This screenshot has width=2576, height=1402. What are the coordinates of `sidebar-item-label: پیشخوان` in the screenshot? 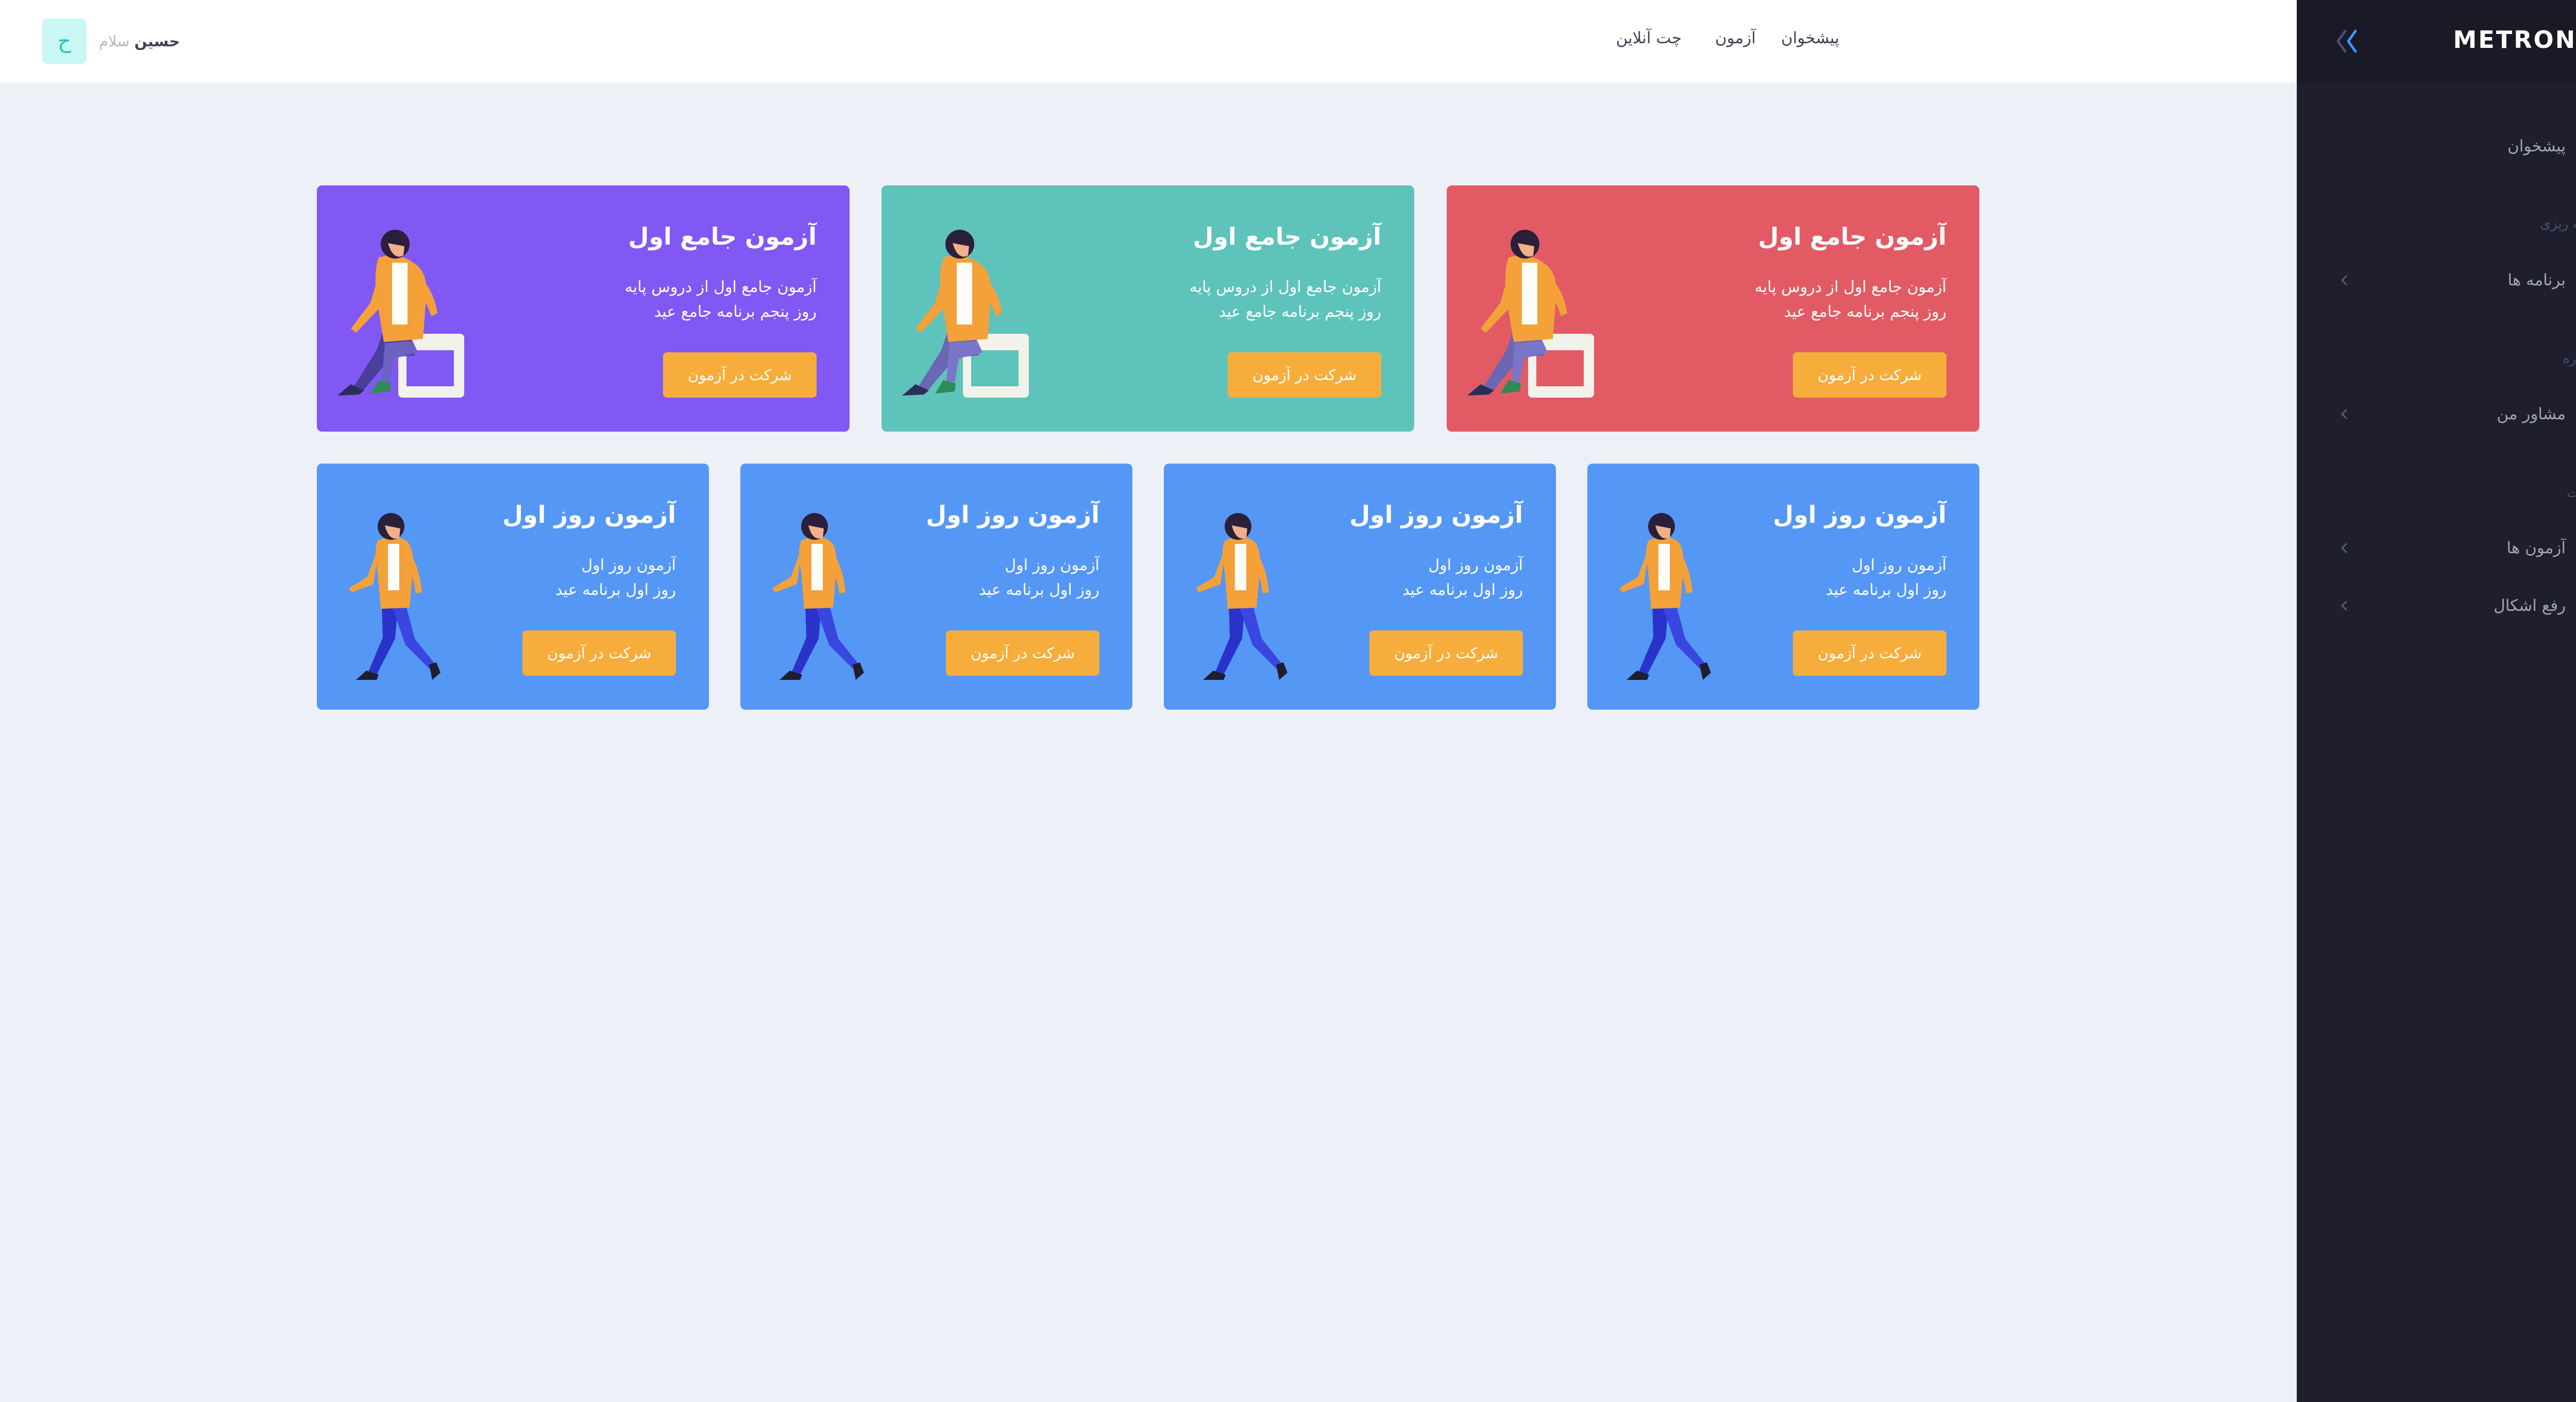 It's located at (2536, 146).